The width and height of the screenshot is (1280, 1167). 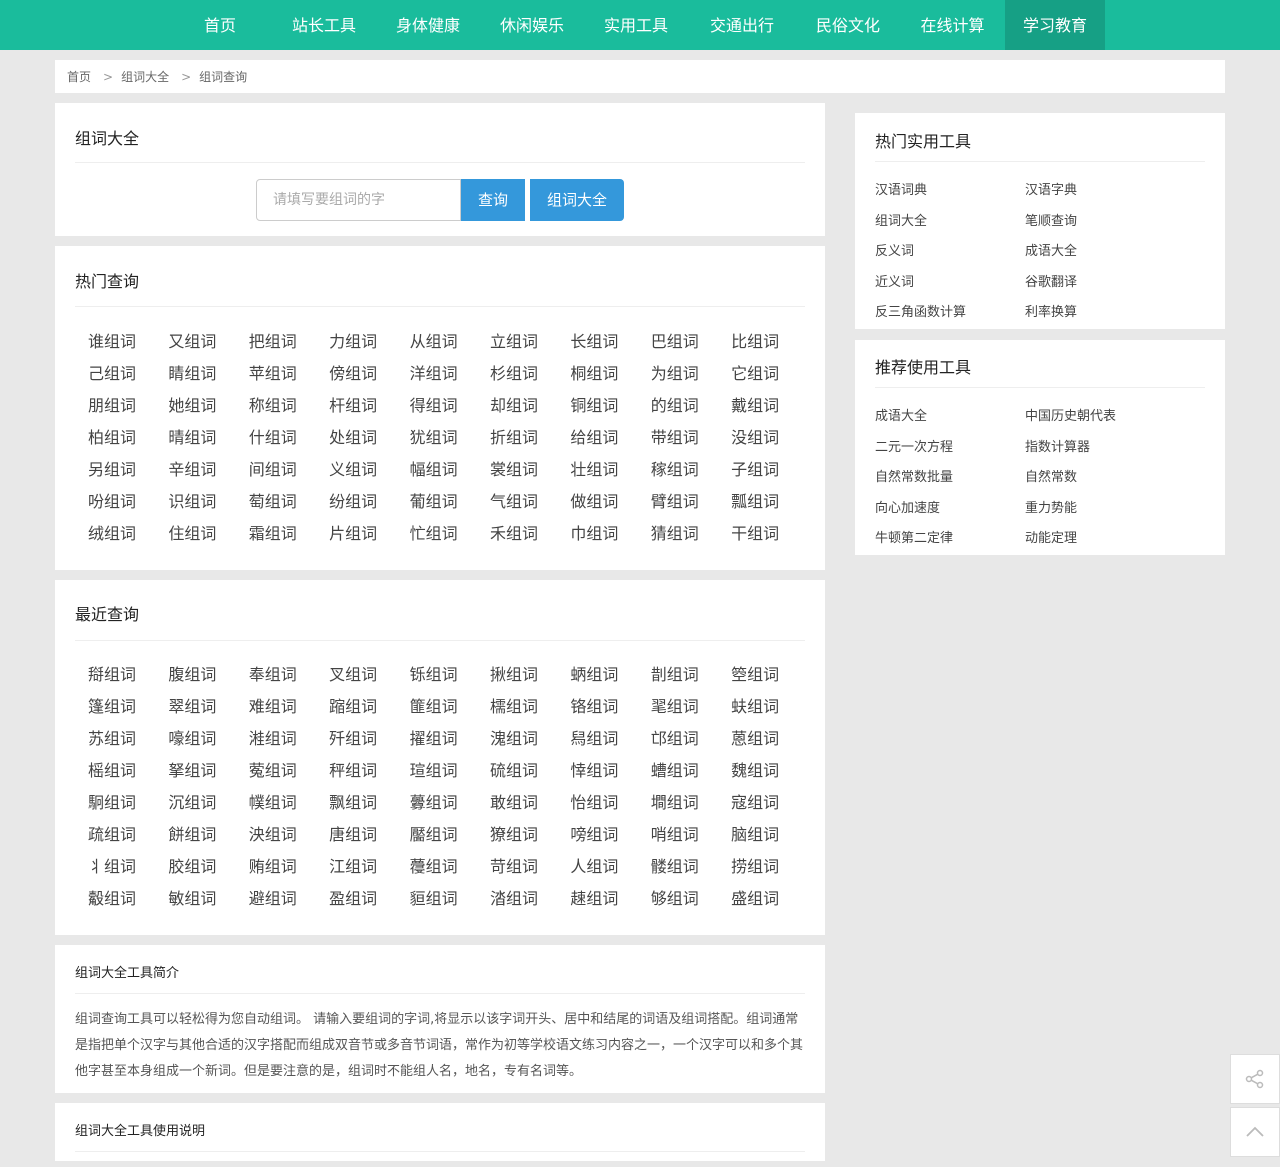 I want to click on hot-query-link: 杉组词, so click(x=514, y=372).